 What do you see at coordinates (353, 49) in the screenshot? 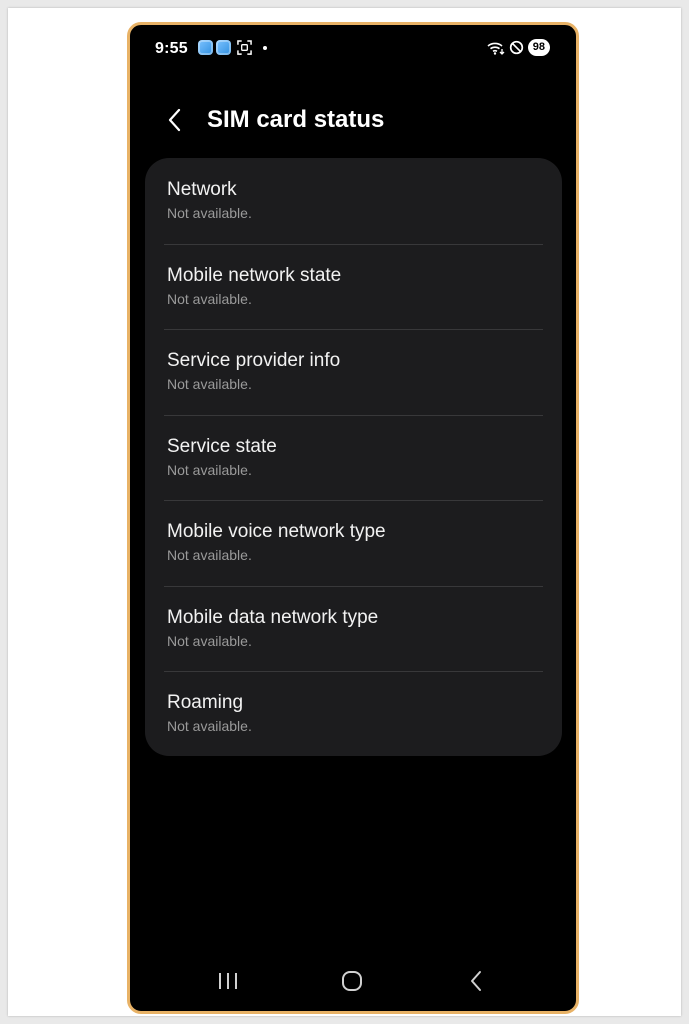
I see `status-bar: 9:55 98` at bounding box center [353, 49].